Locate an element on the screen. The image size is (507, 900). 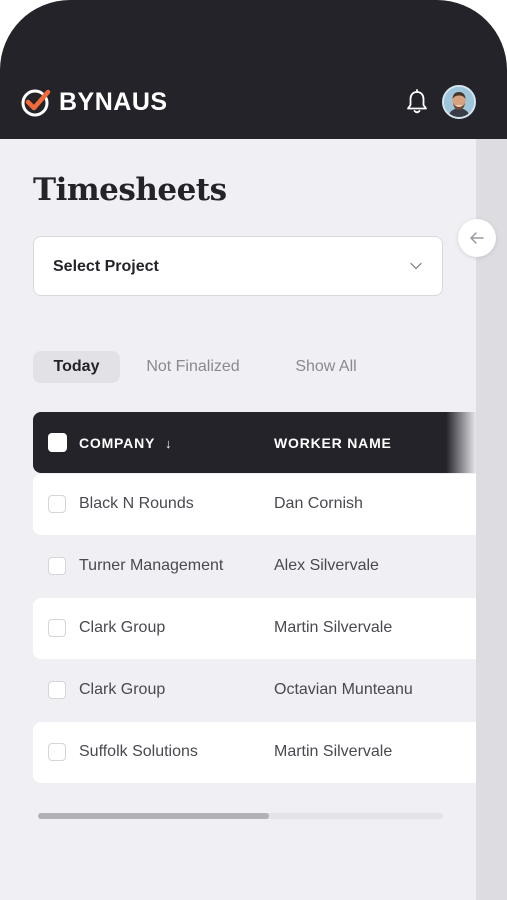
company-cell: Suffolk Solutions is located at coordinates (138, 751).